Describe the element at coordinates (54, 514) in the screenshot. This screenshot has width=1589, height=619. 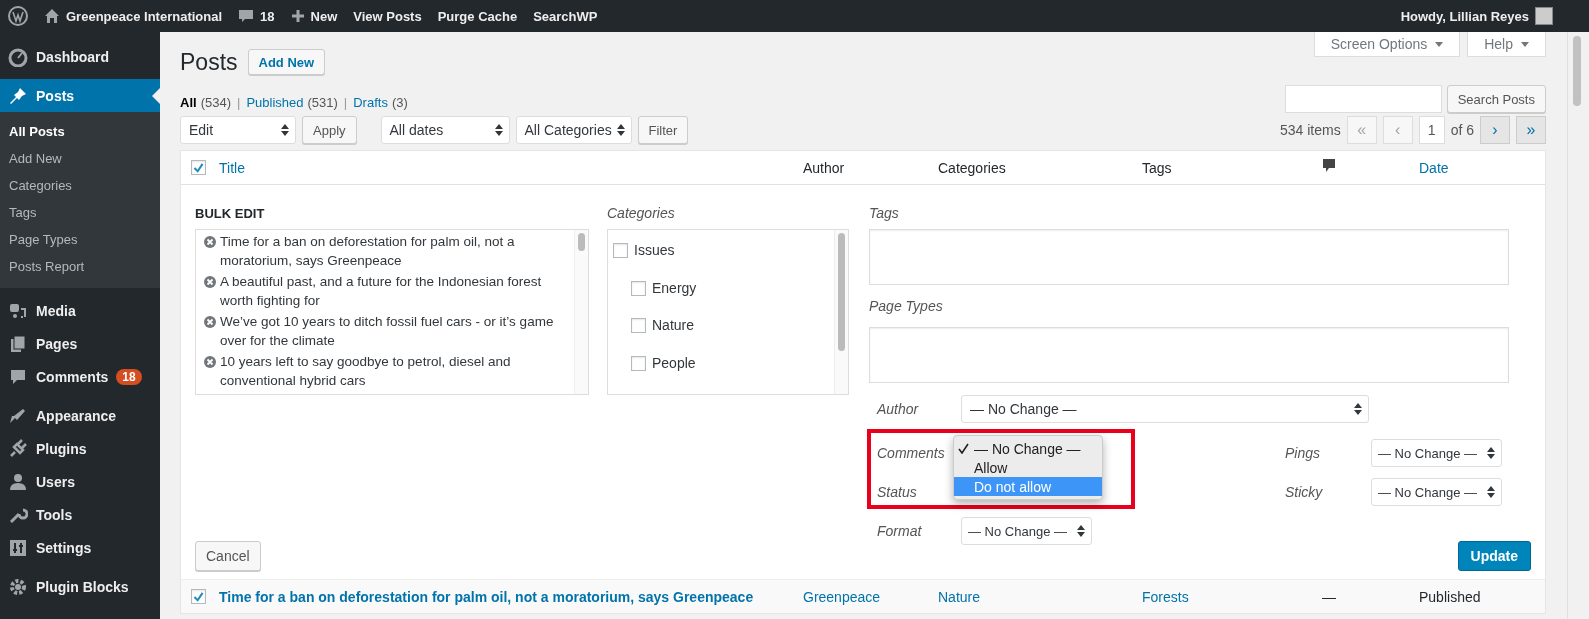
I see `menu-label: Tools` at that location.